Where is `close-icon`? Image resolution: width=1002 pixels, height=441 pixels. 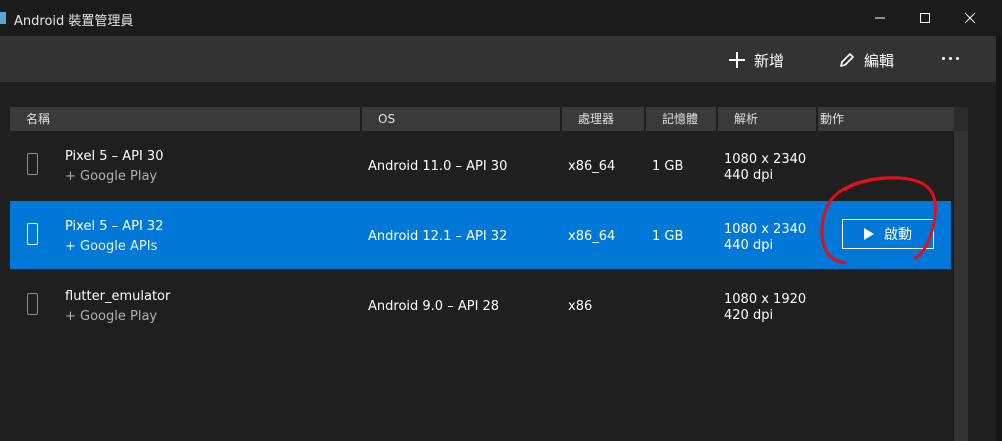 close-icon is located at coordinates (970, 18).